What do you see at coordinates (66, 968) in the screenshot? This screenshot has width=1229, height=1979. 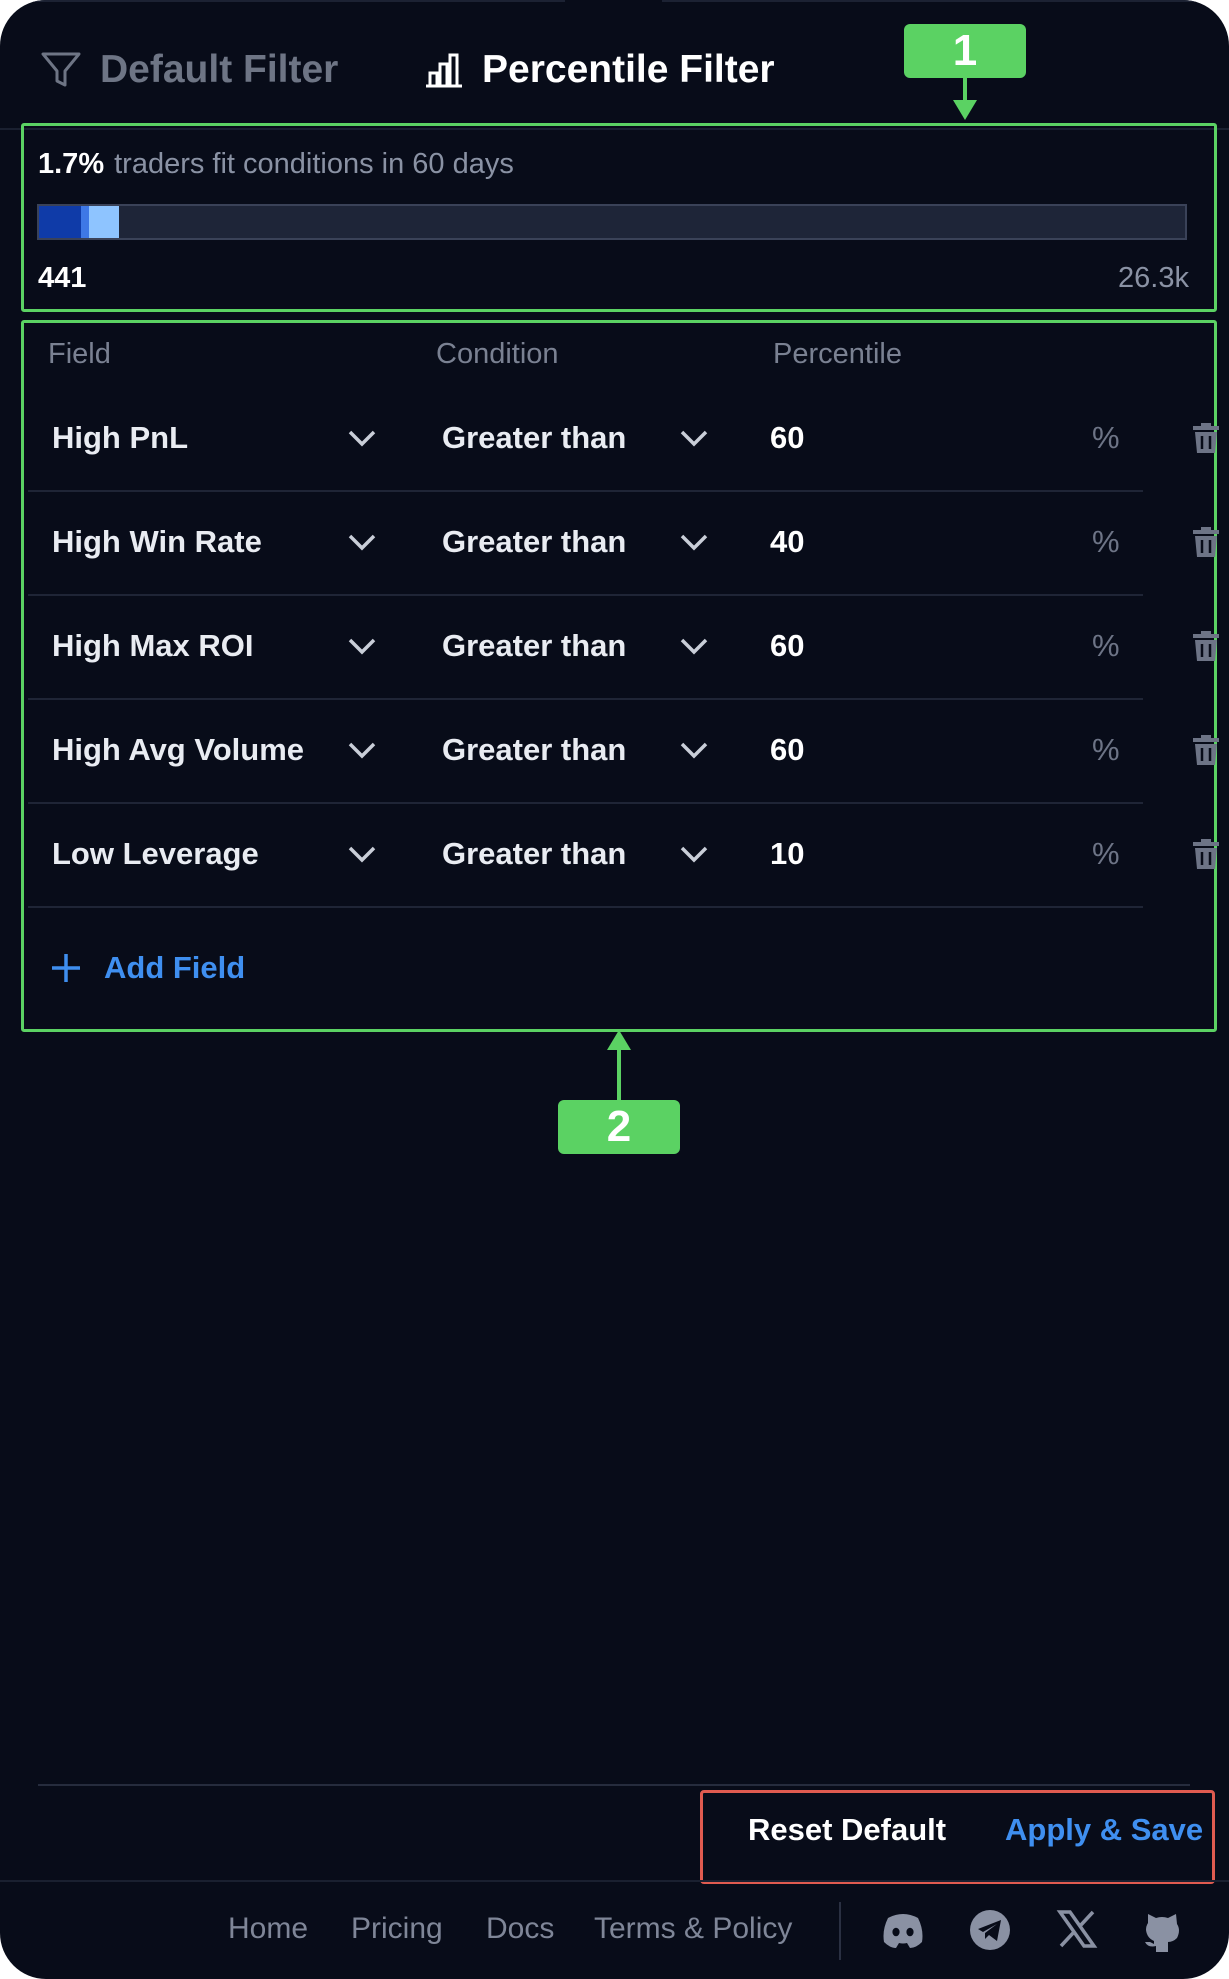 I see `plus-icon` at bounding box center [66, 968].